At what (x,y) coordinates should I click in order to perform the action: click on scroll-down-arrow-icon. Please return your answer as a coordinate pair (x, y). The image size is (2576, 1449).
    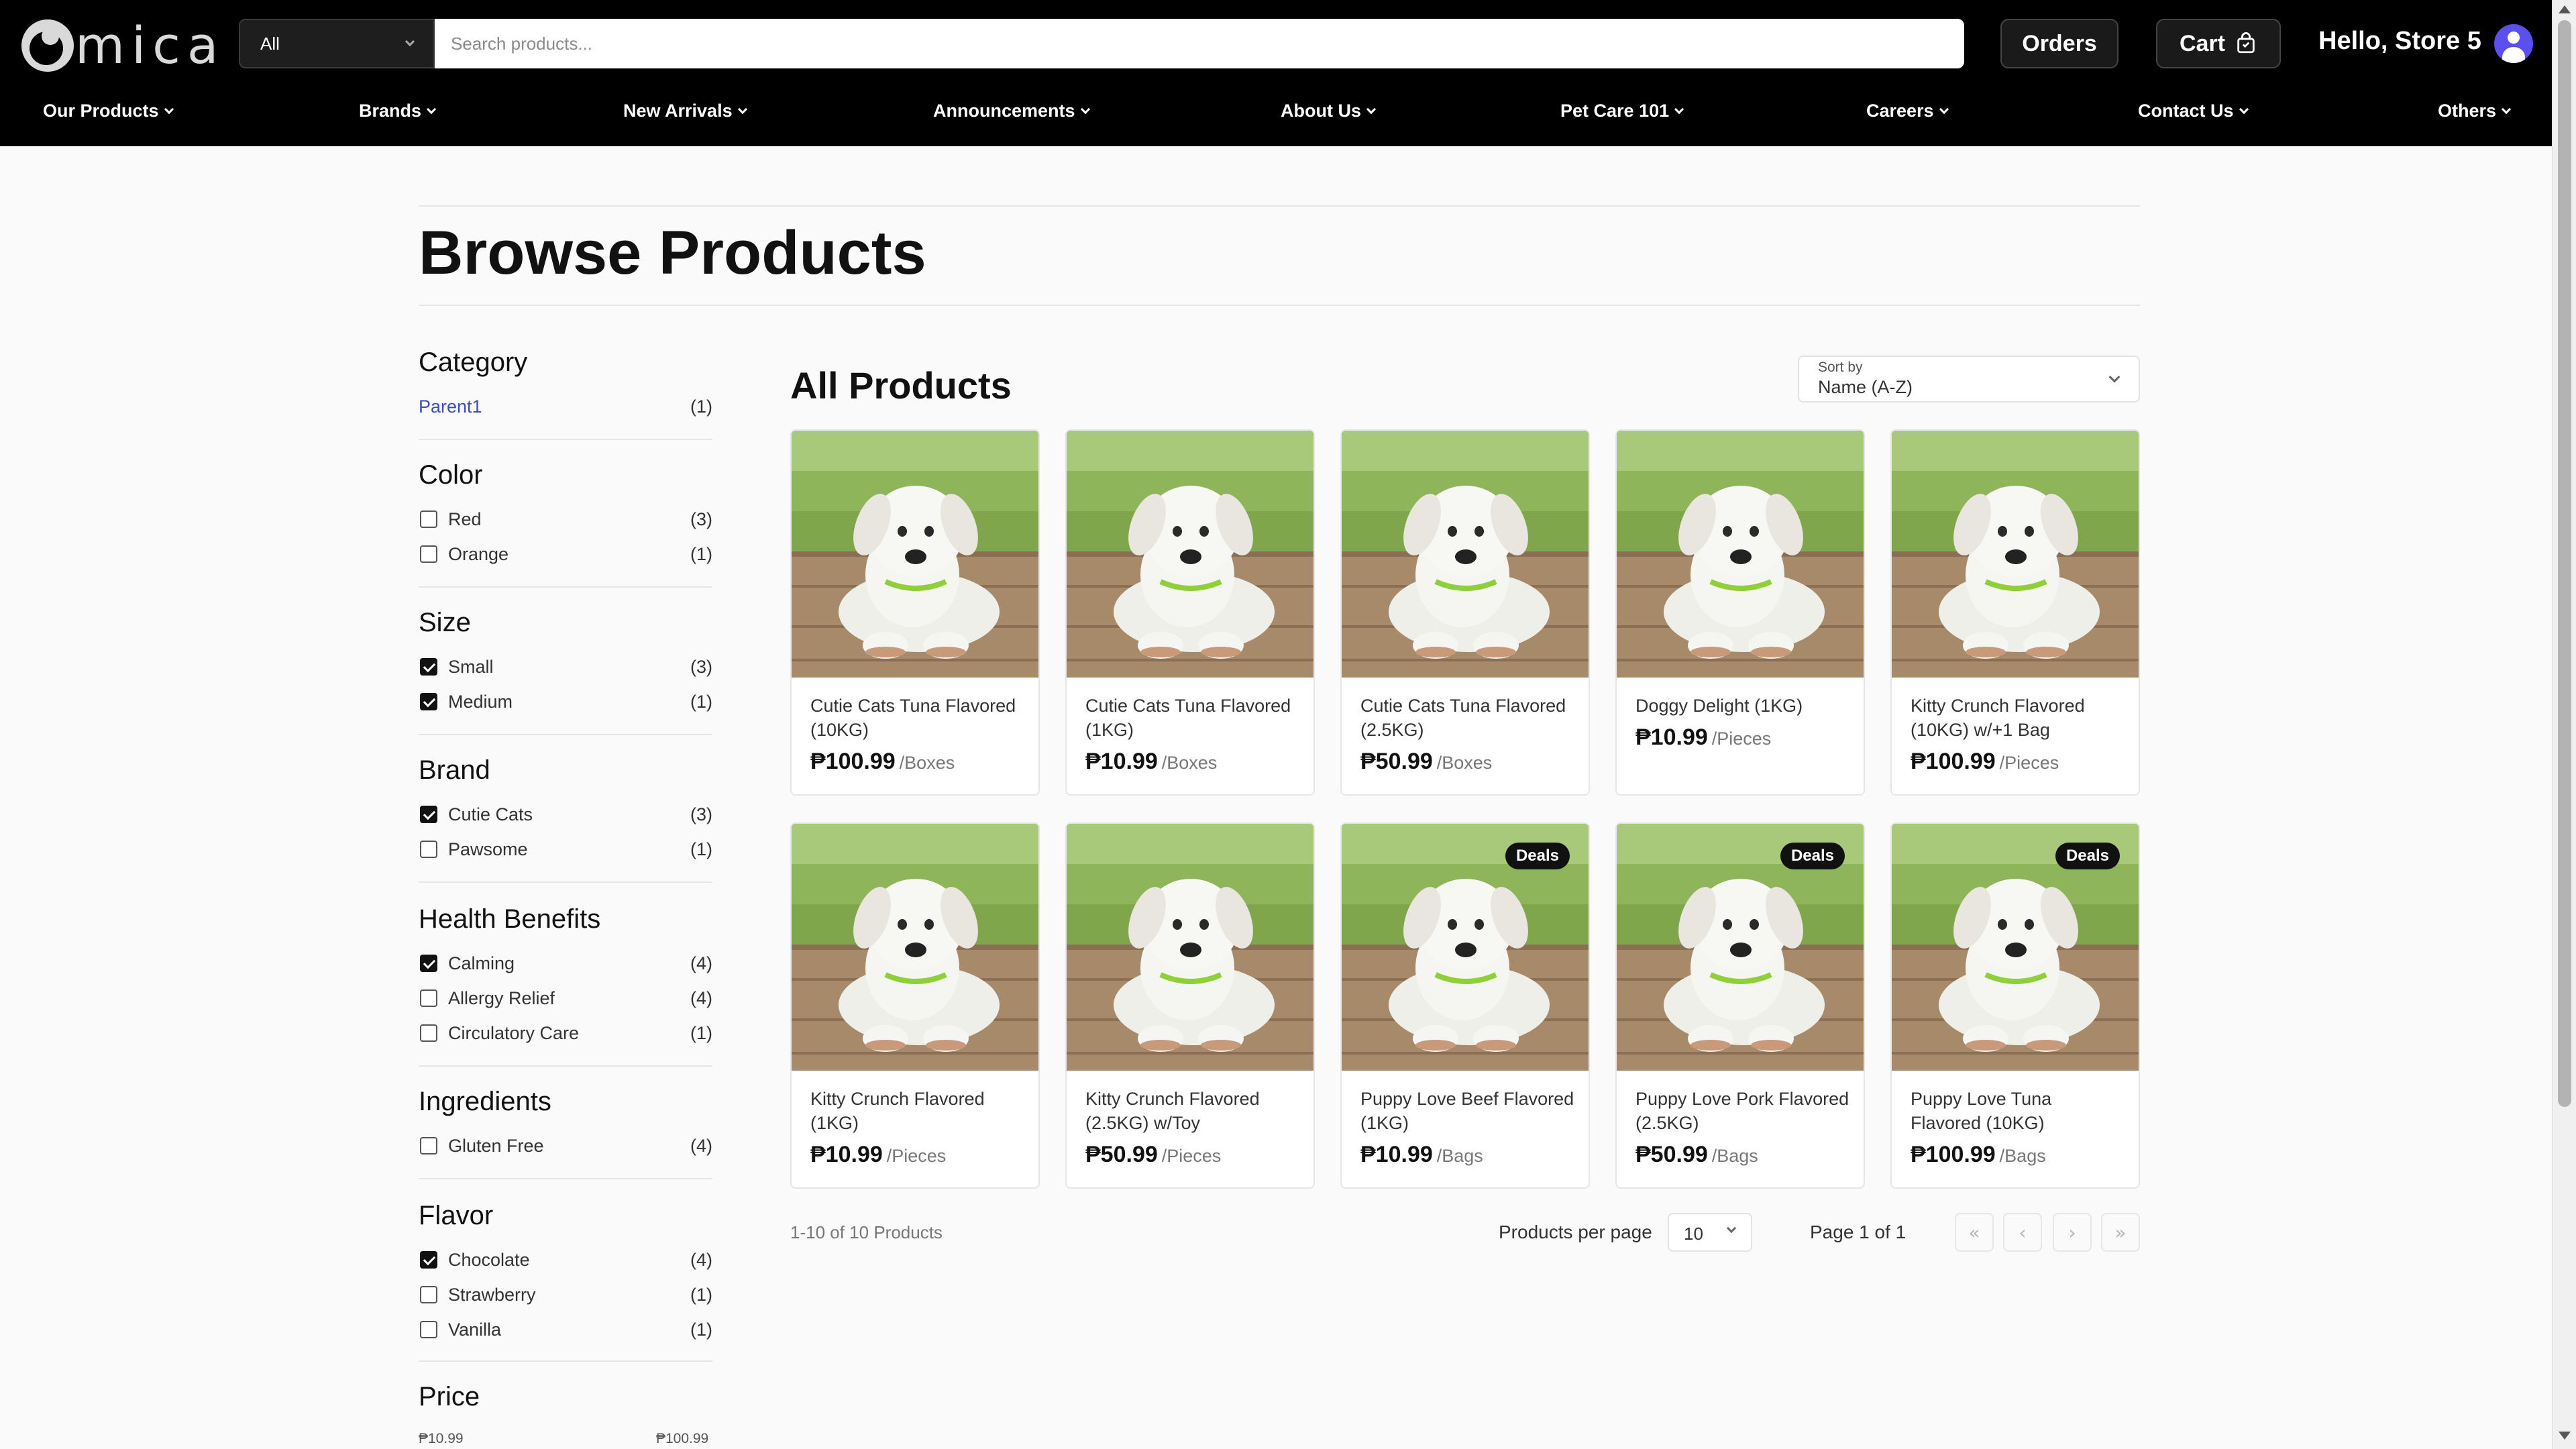
    Looking at the image, I should click on (2565, 1436).